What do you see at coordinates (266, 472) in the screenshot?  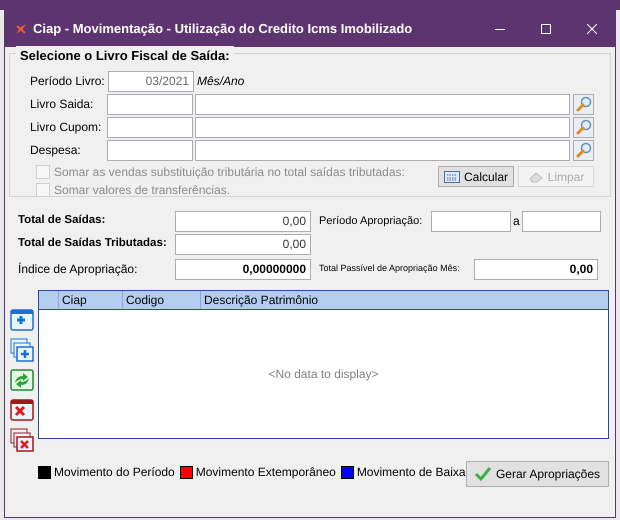 I see `legend-label: Movimento Extemporâneo` at bounding box center [266, 472].